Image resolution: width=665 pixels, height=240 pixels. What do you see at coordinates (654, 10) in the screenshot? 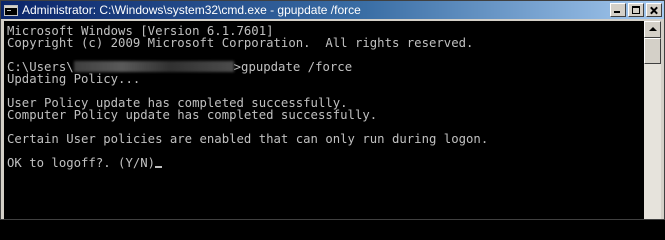
I see `close-button` at bounding box center [654, 10].